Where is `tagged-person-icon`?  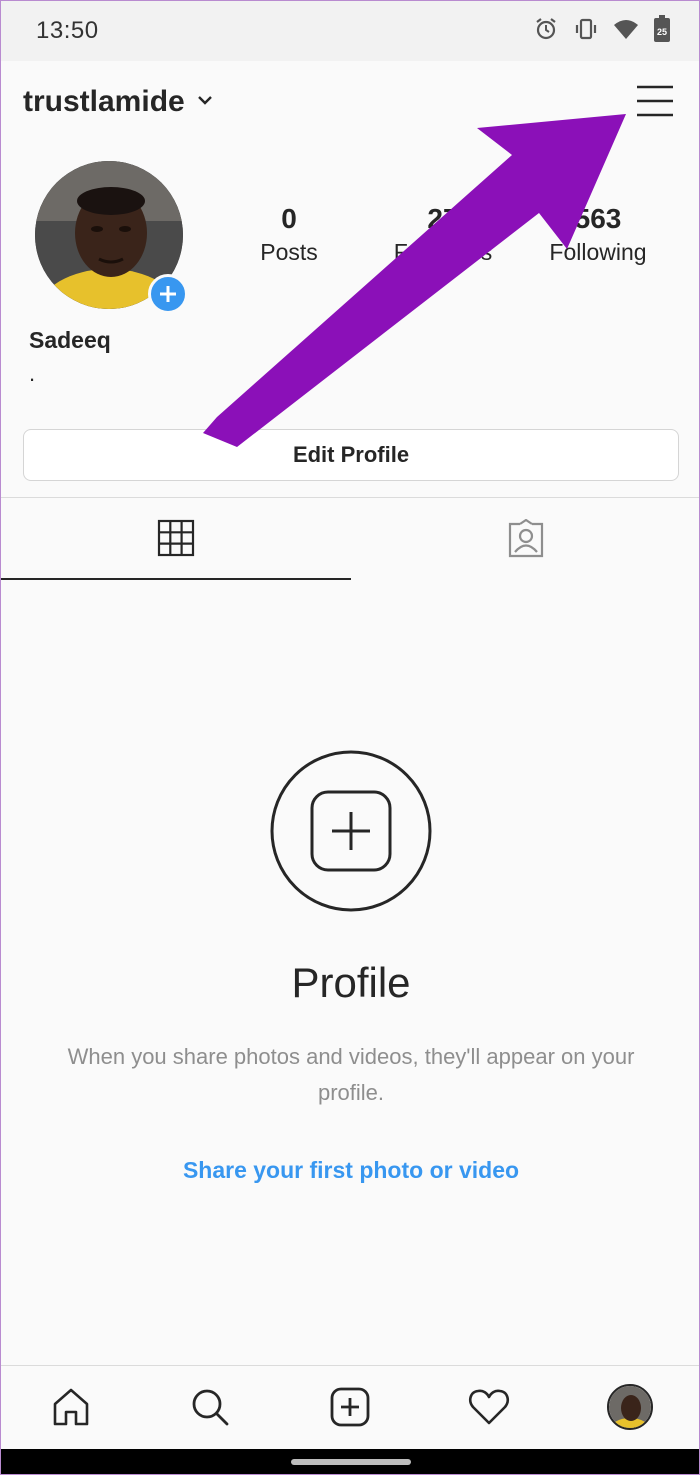
tagged-person-icon is located at coordinates (526, 538).